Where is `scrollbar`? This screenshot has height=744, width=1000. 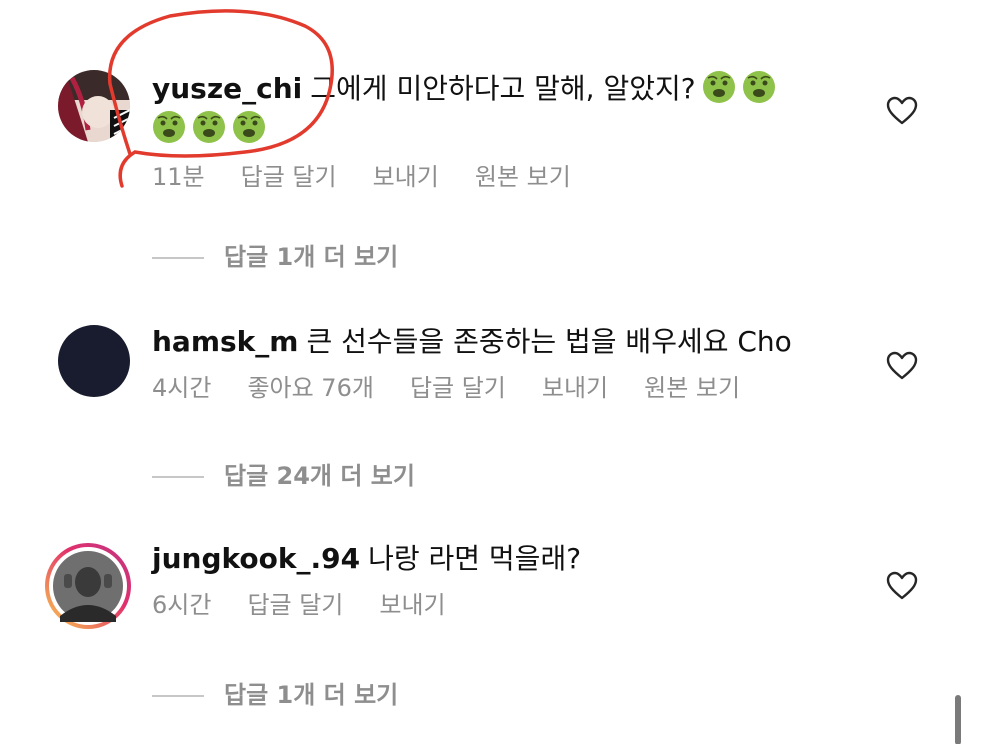
scrollbar is located at coordinates (958, 719).